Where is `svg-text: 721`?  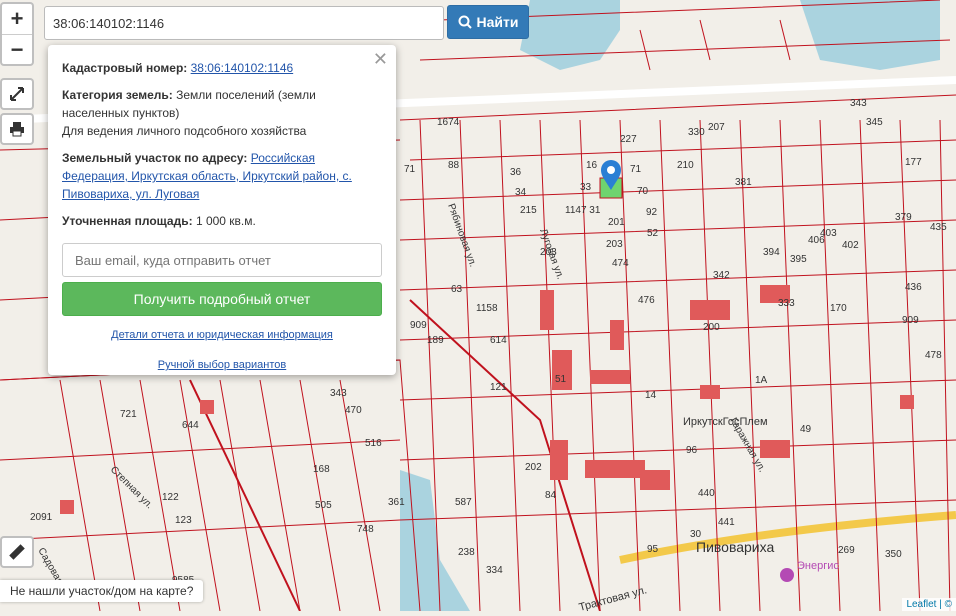 svg-text: 721 is located at coordinates (128, 414).